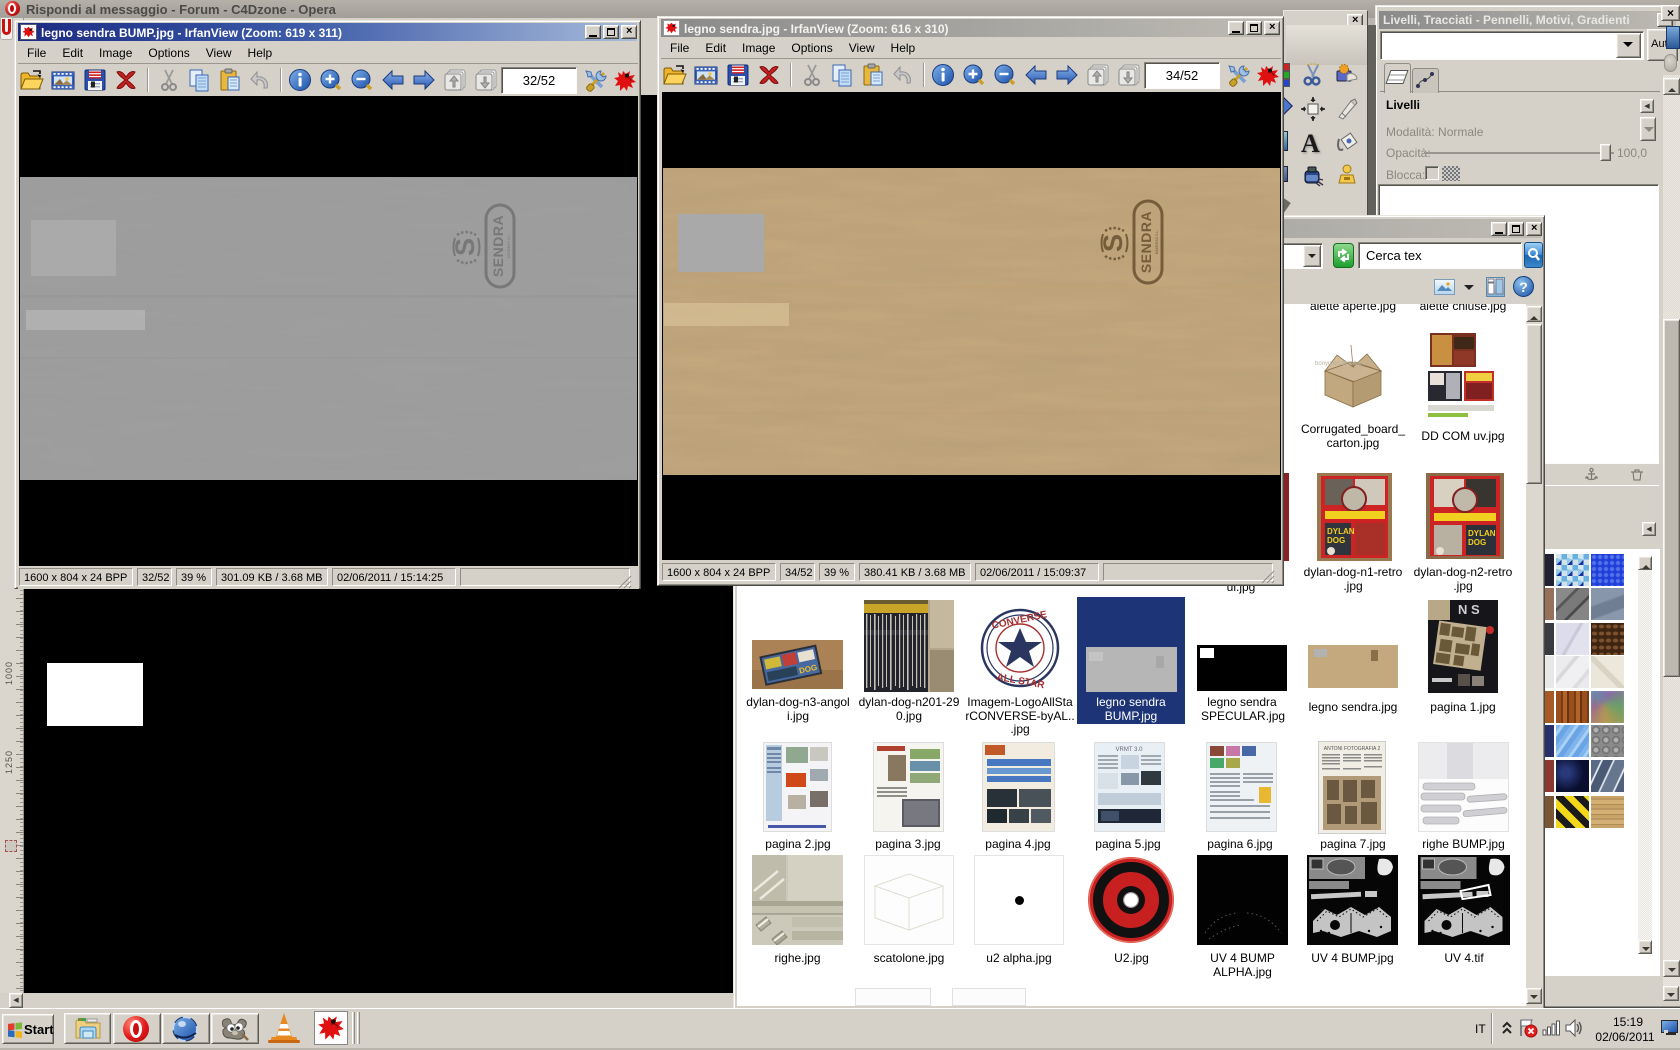 Image resolution: width=1680 pixels, height=1050 pixels. What do you see at coordinates (1344, 364) in the screenshot?
I see `svg-text: bonyu.en.alibaba.com` at bounding box center [1344, 364].